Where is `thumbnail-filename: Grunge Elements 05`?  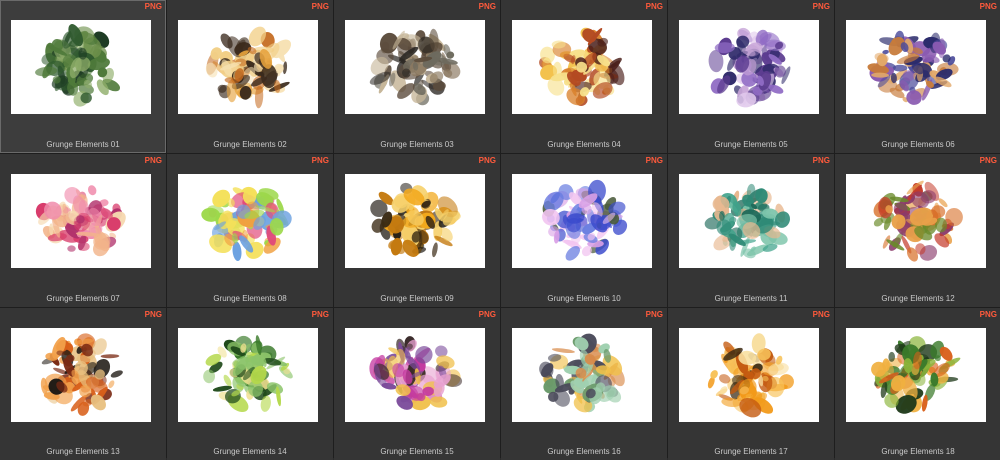 thumbnail-filename: Grunge Elements 05 is located at coordinates (751, 144).